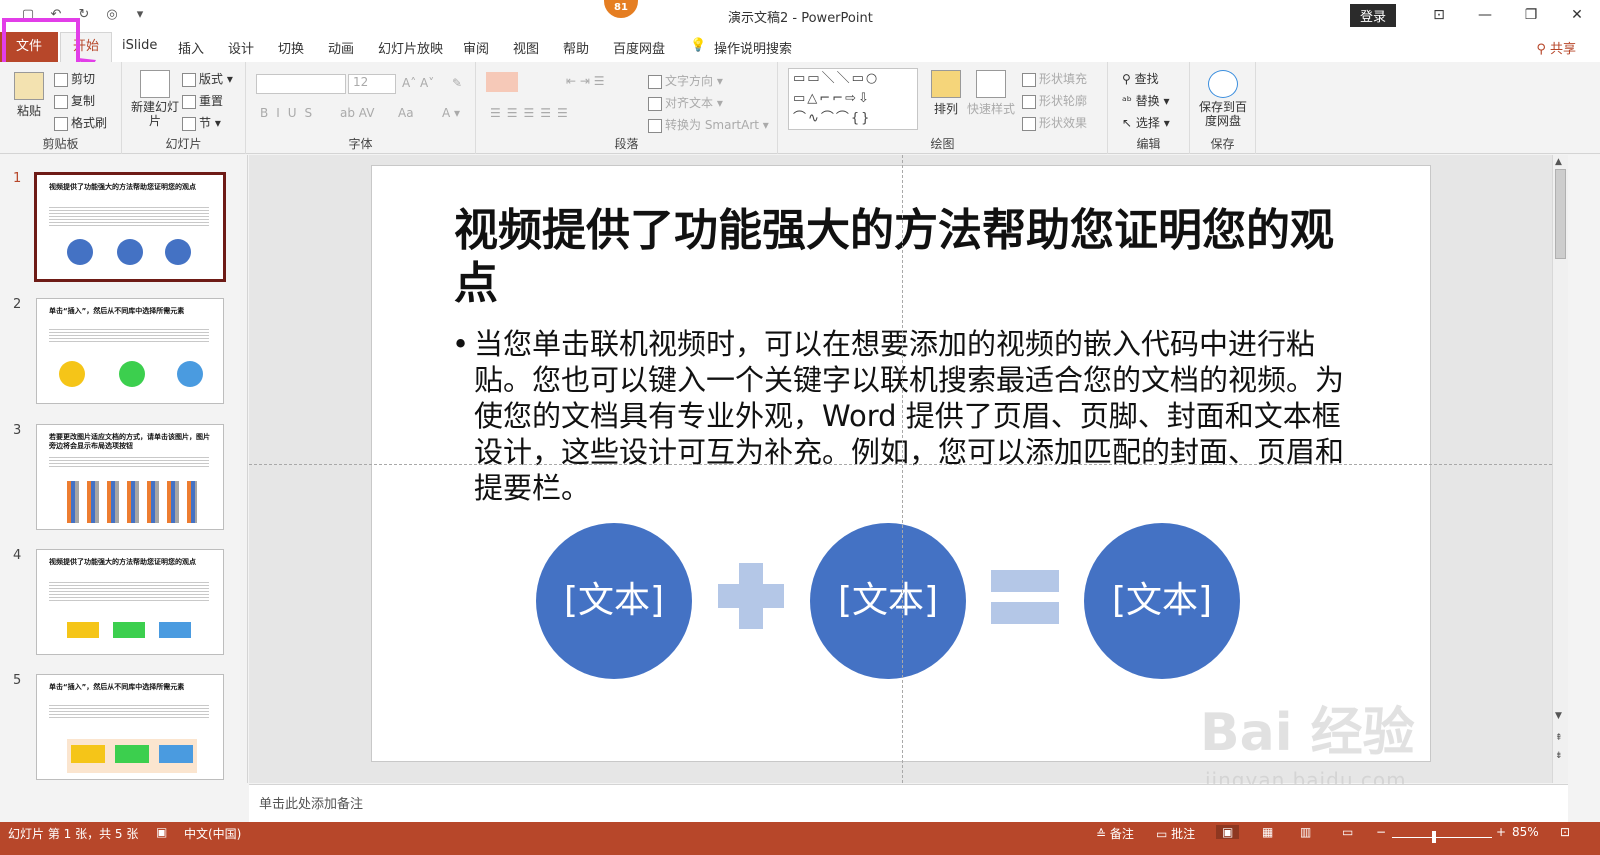  What do you see at coordinates (1305, 832) in the screenshot?
I see `reading-view-icon: ▥` at bounding box center [1305, 832].